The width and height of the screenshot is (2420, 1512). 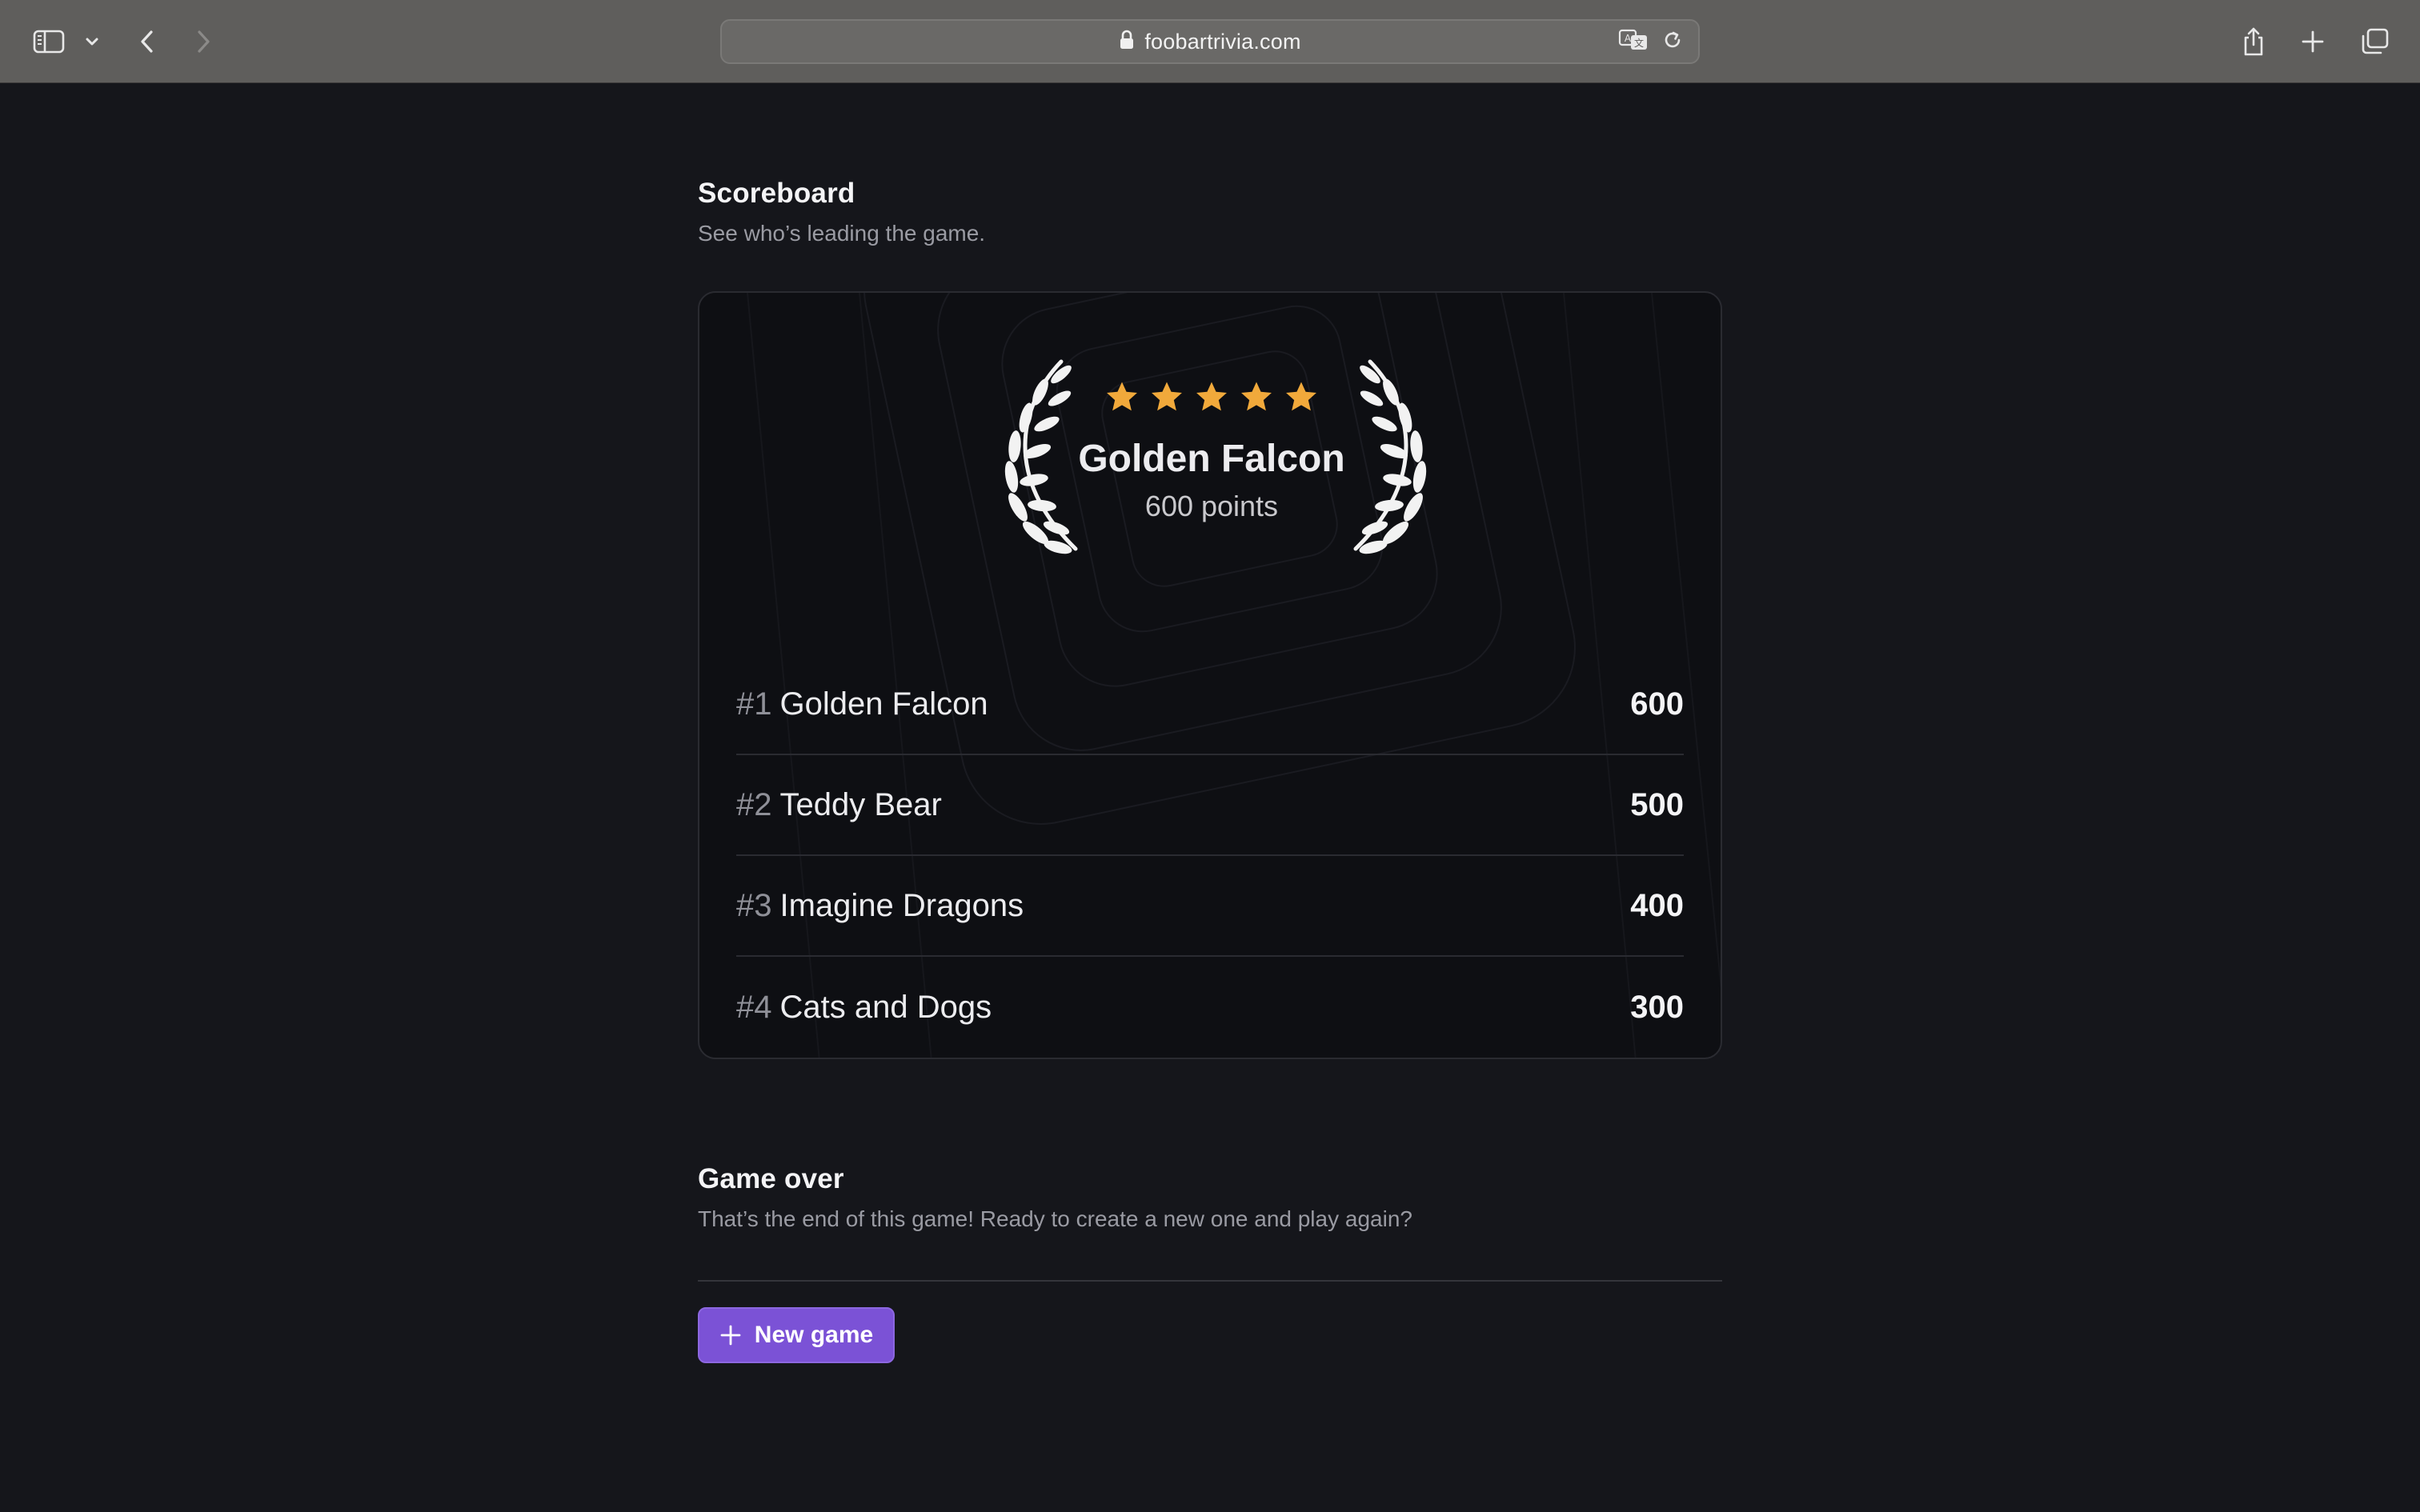 What do you see at coordinates (814, 1335) in the screenshot?
I see `new-game-label: New game` at bounding box center [814, 1335].